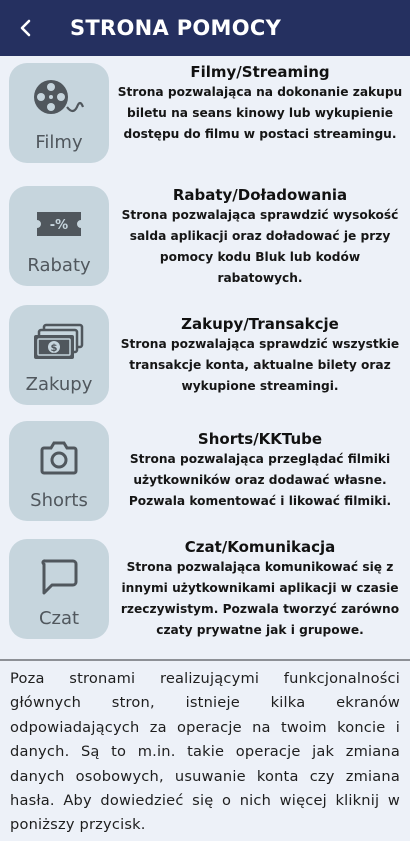  I want to click on back-button, so click(26, 28).